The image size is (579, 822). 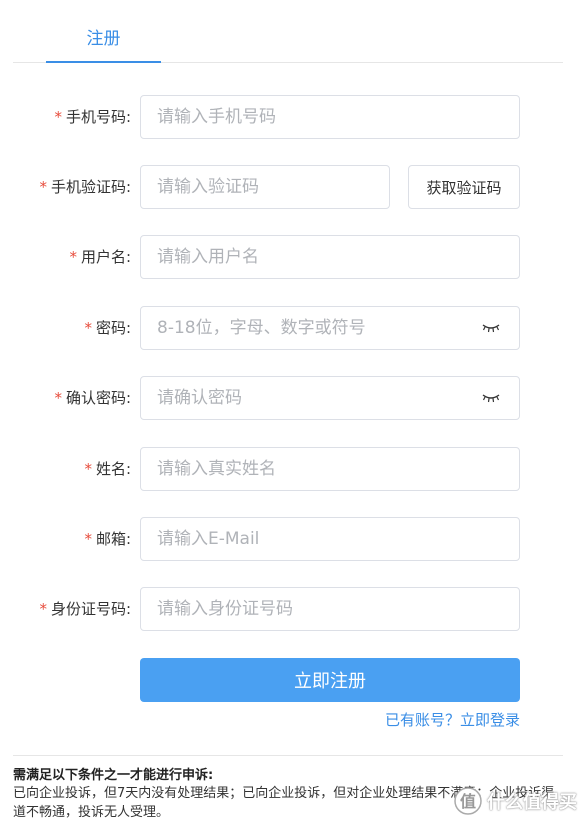 I want to click on confirm-password-input, so click(x=330, y=398).